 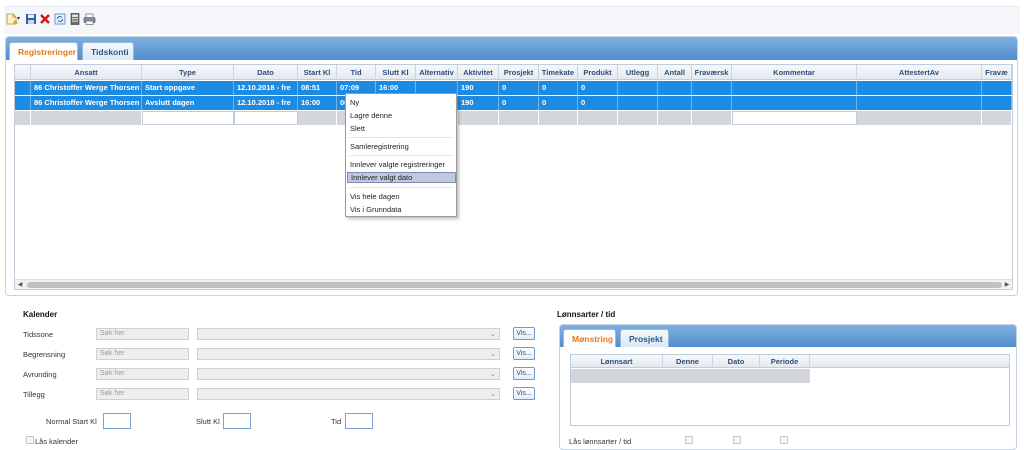 I want to click on new-cell-aktivitet, so click(x=478, y=118).